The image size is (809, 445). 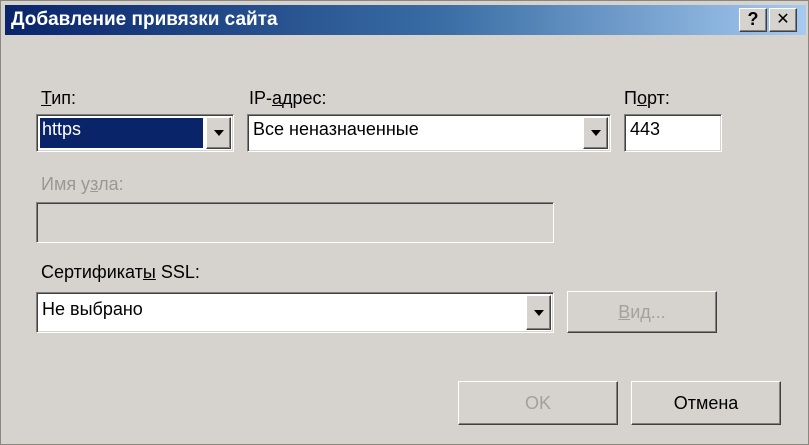 I want to click on ssl-dropdown-button, so click(x=538, y=312).